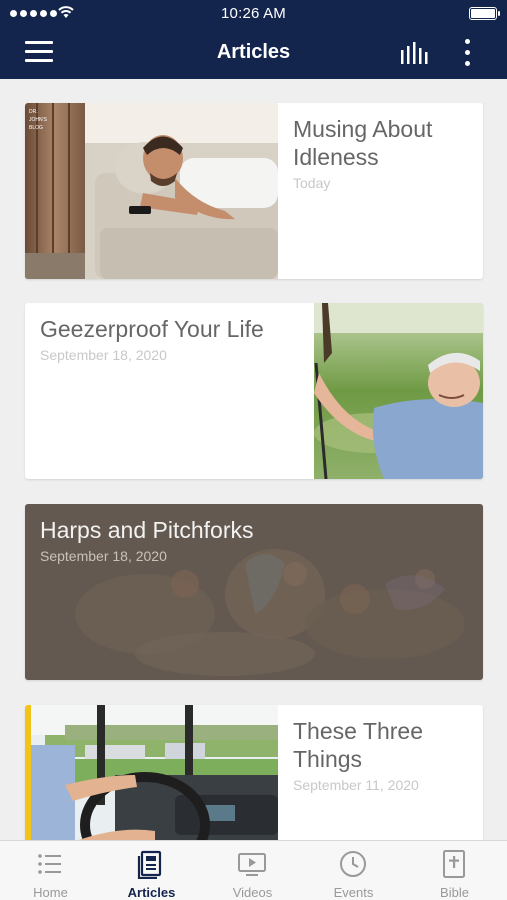 The width and height of the screenshot is (507, 900). What do you see at coordinates (356, 785) in the screenshot?
I see `article-date: September 11, 2020` at bounding box center [356, 785].